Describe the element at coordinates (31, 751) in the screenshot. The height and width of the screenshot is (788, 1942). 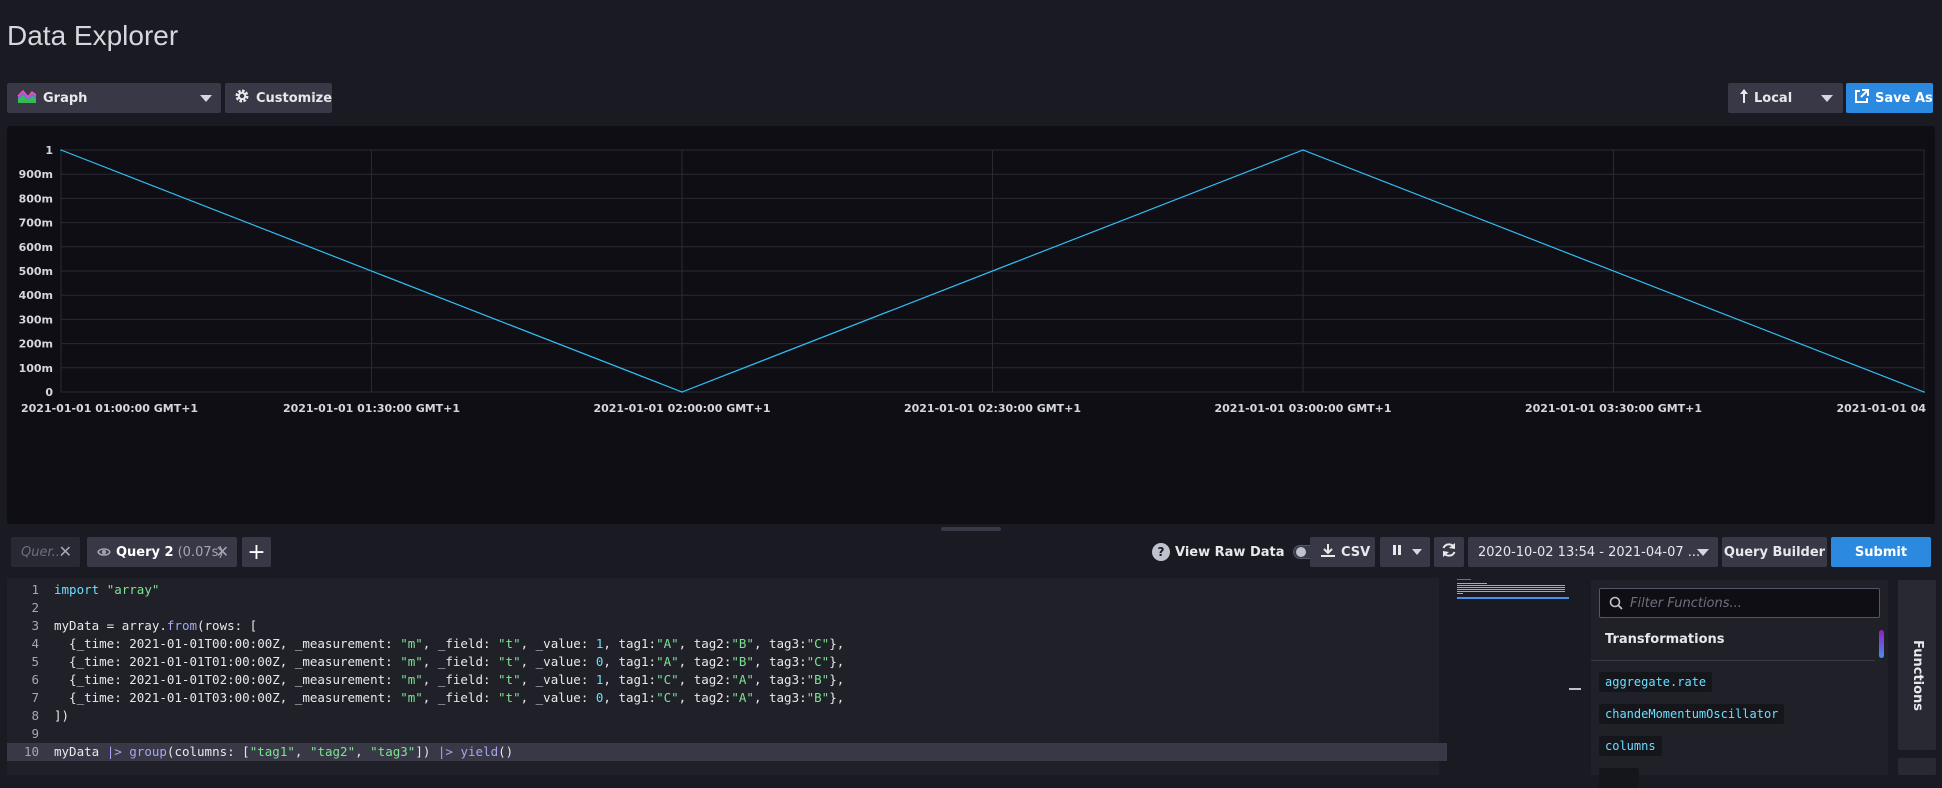
I see `line-number: 10` at that location.